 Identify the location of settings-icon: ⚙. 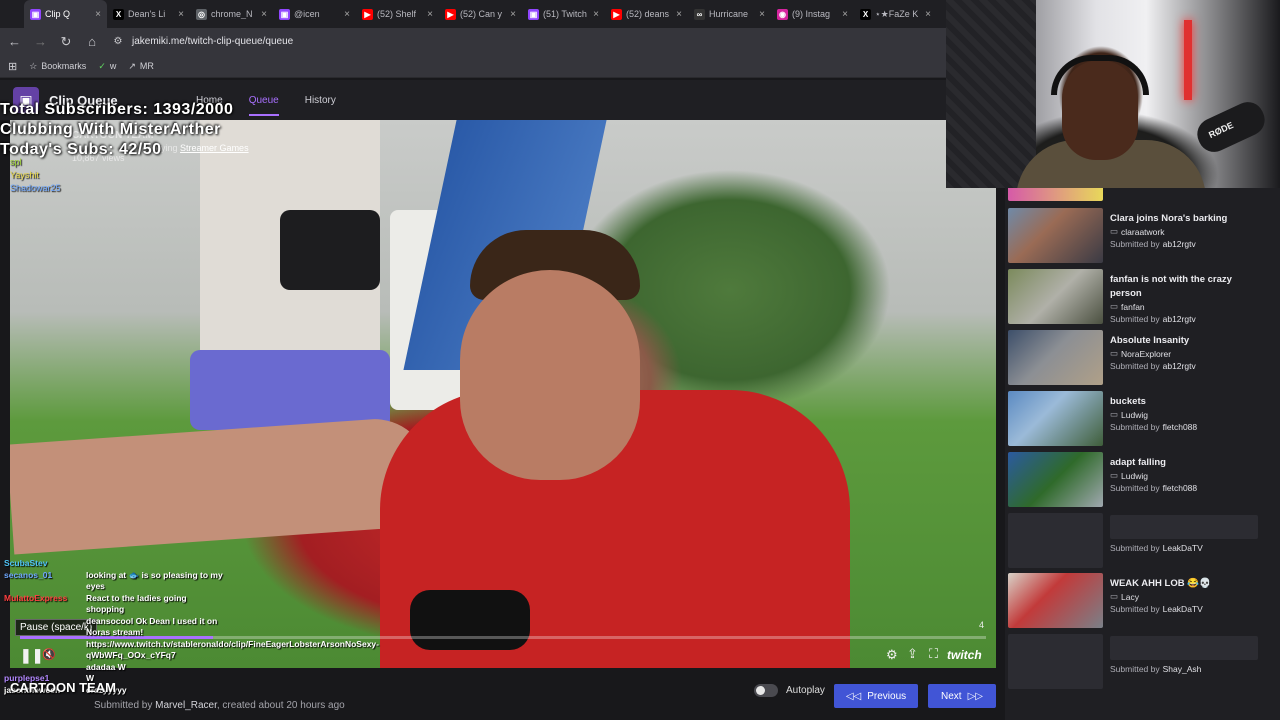
(892, 655).